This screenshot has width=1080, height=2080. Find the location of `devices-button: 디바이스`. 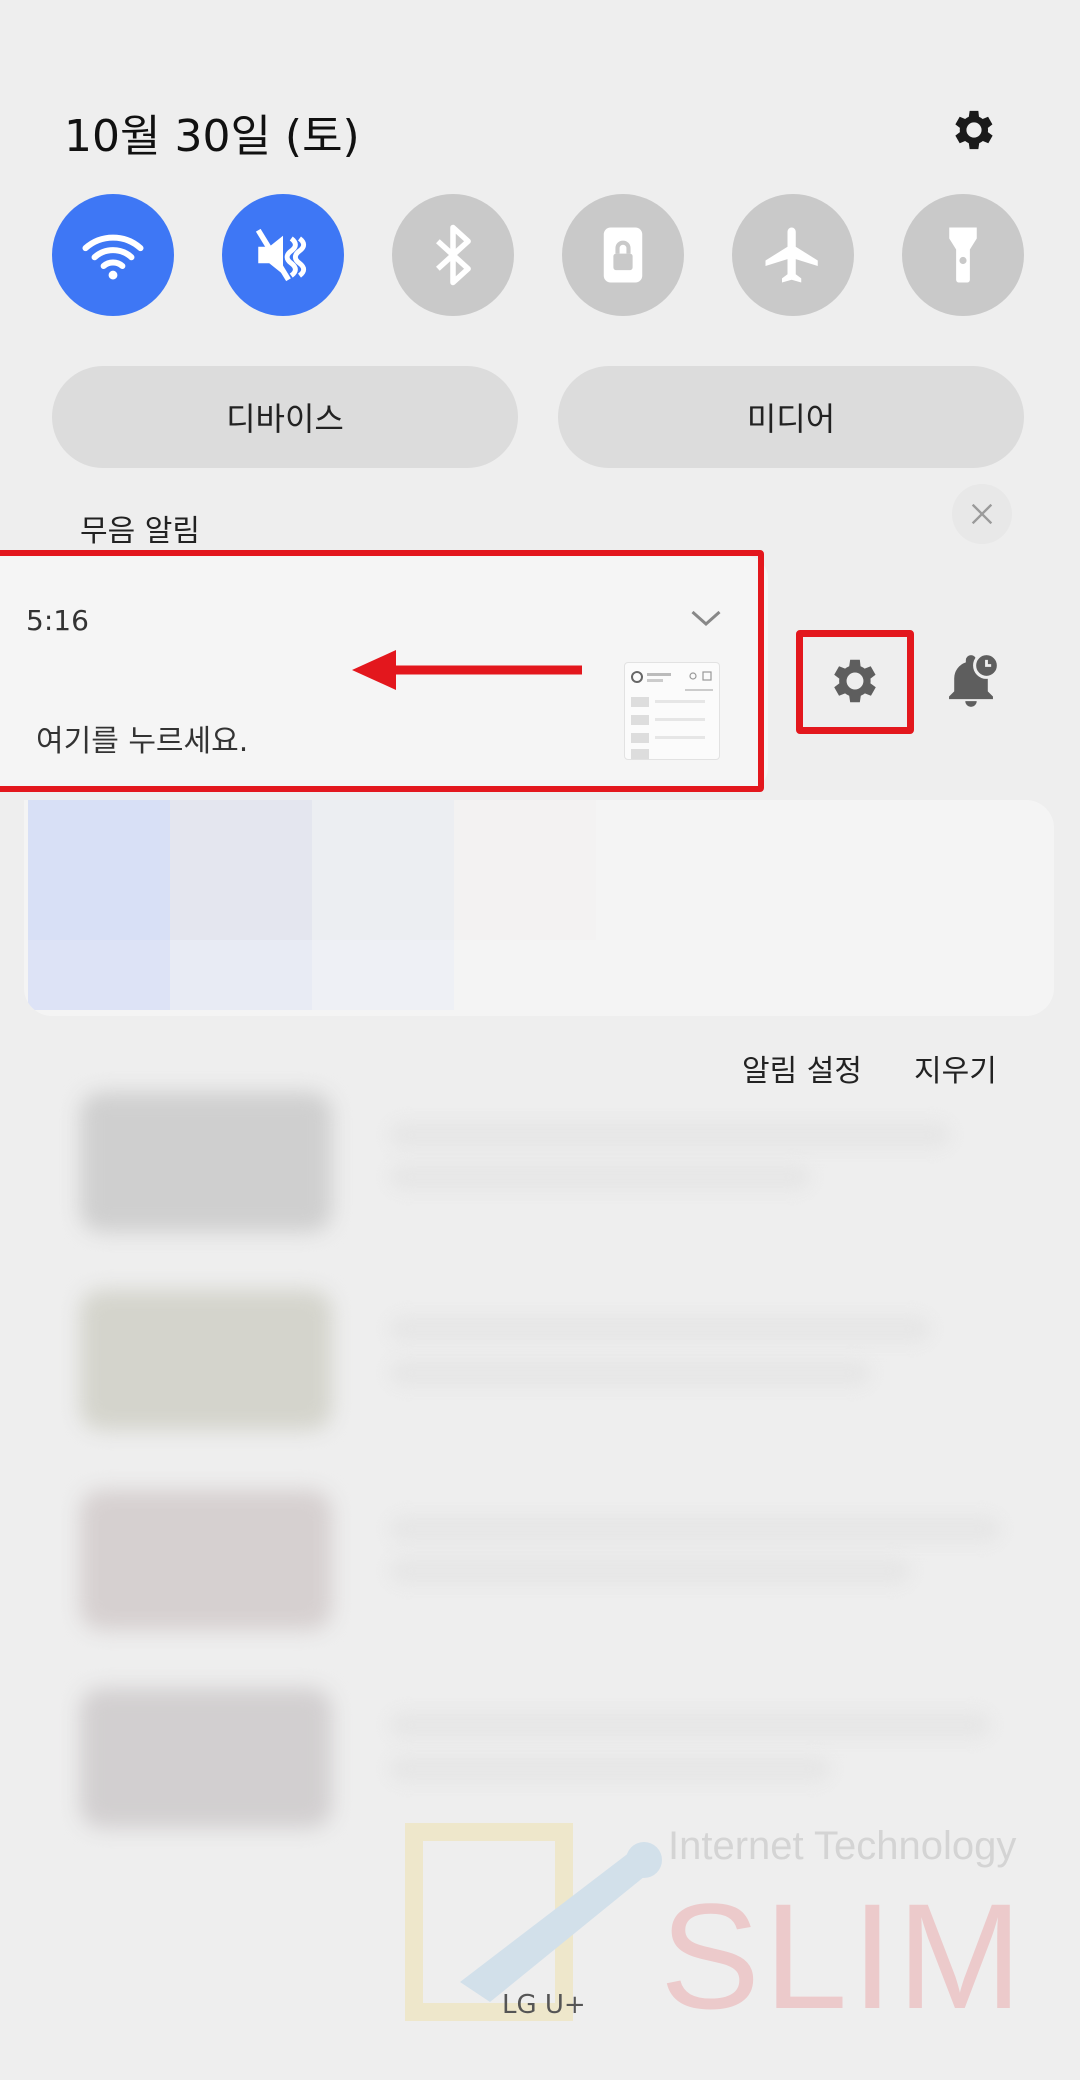

devices-button: 디바이스 is located at coordinates (285, 417).